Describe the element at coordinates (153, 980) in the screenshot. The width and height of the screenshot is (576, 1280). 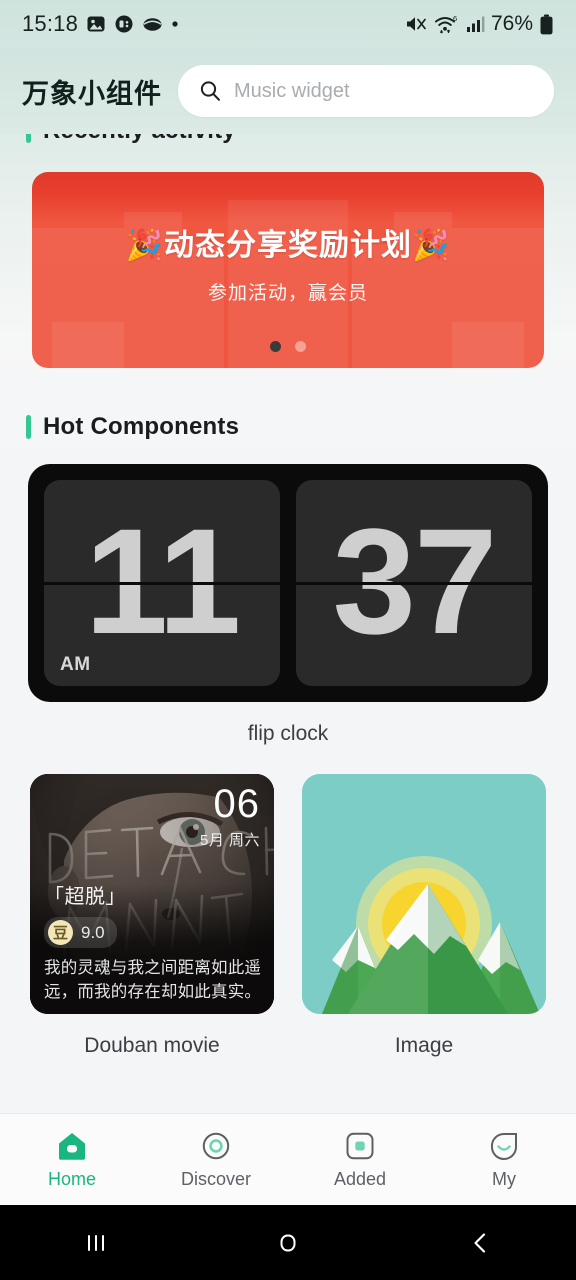
I see `douban-quote: 我的灵魂与我之间距离如此遥远，而我的存在却如此真实。` at that location.